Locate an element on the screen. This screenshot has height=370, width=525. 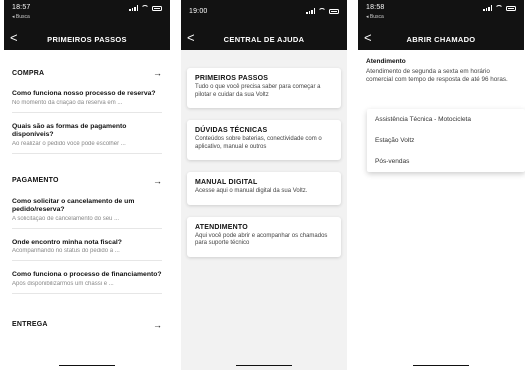
page-title: PRIMEIROS PASSOS is located at coordinates (87, 39).